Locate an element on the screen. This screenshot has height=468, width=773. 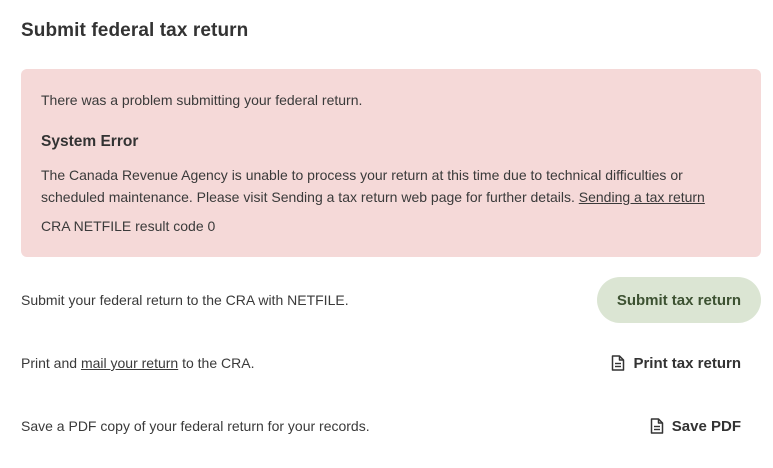
print-description-suffix: to the CRA. is located at coordinates (218, 363).